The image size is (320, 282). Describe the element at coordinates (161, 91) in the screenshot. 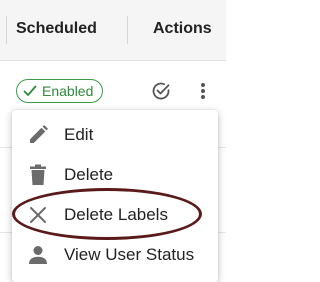

I see `check-circle-icon` at that location.